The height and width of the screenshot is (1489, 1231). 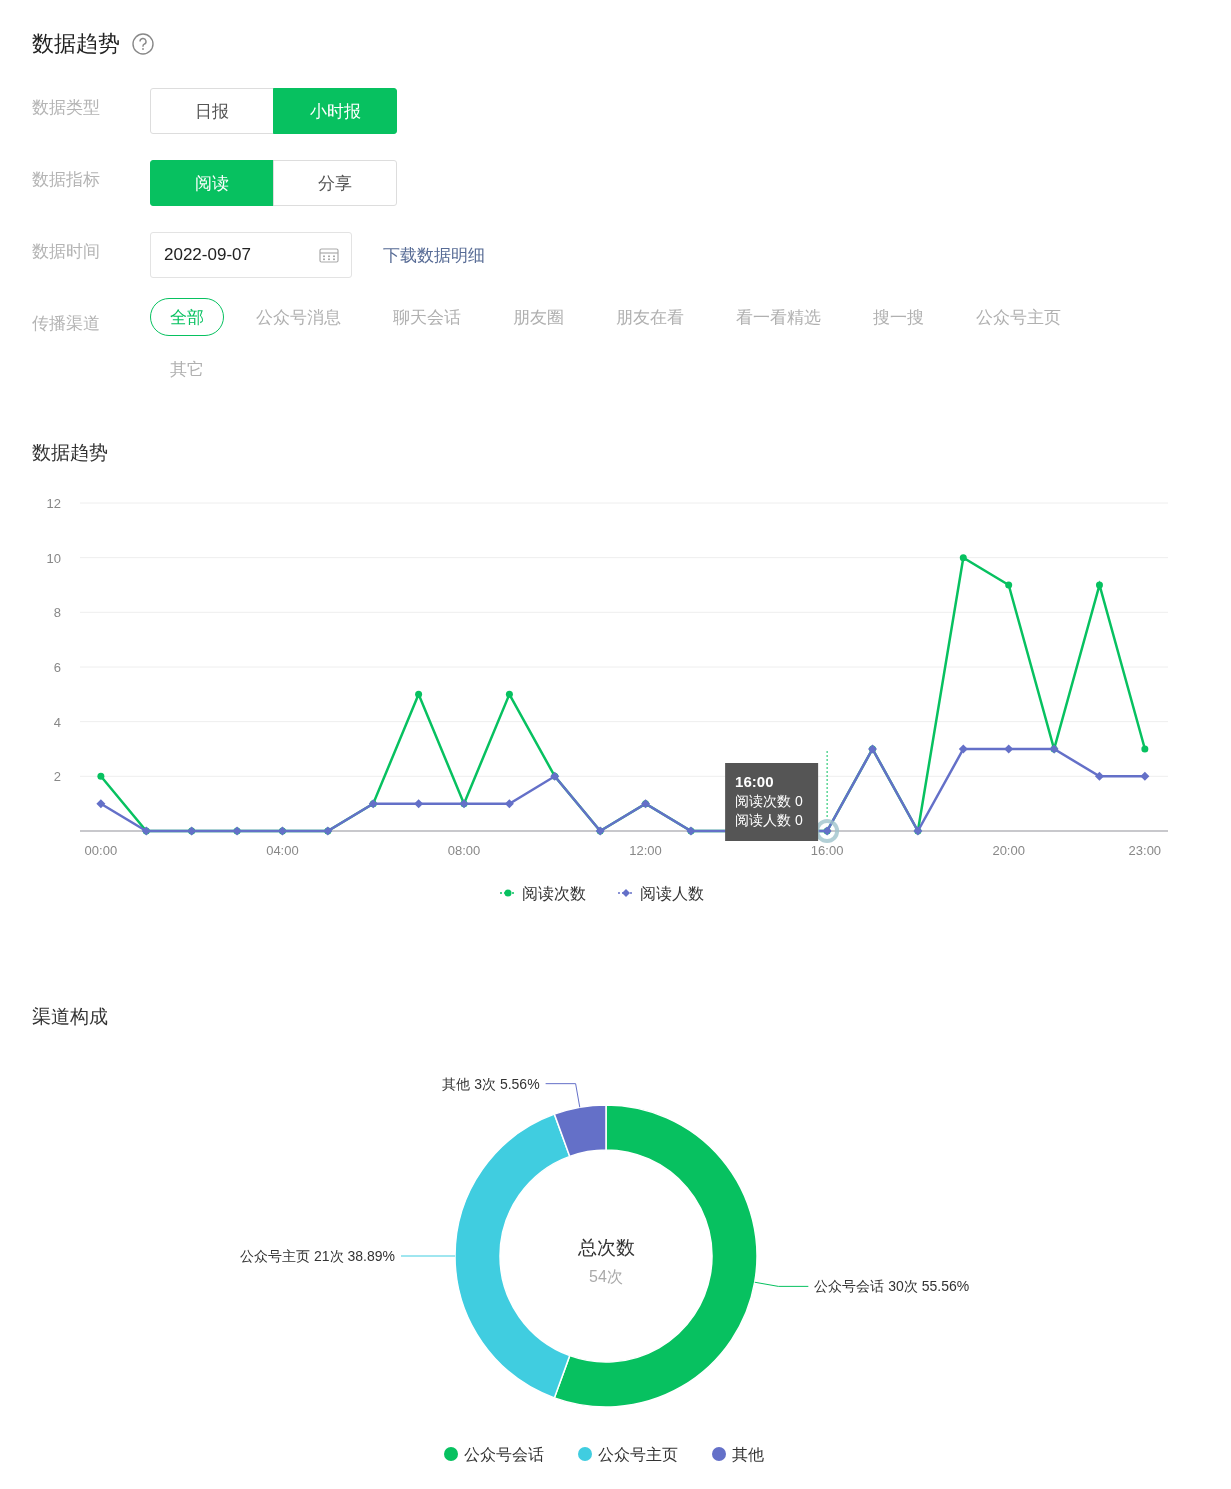 What do you see at coordinates (434, 255) in the screenshot?
I see `download-link: 下载数据明细` at bounding box center [434, 255].